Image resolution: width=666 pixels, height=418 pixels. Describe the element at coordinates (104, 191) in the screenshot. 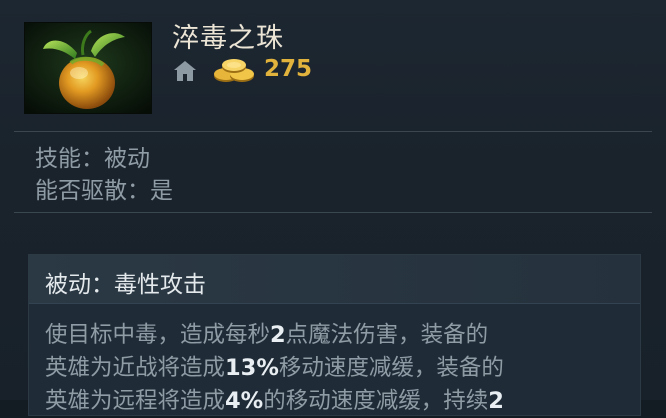

I see `property-dispellable: 能否驱散：是` at that location.